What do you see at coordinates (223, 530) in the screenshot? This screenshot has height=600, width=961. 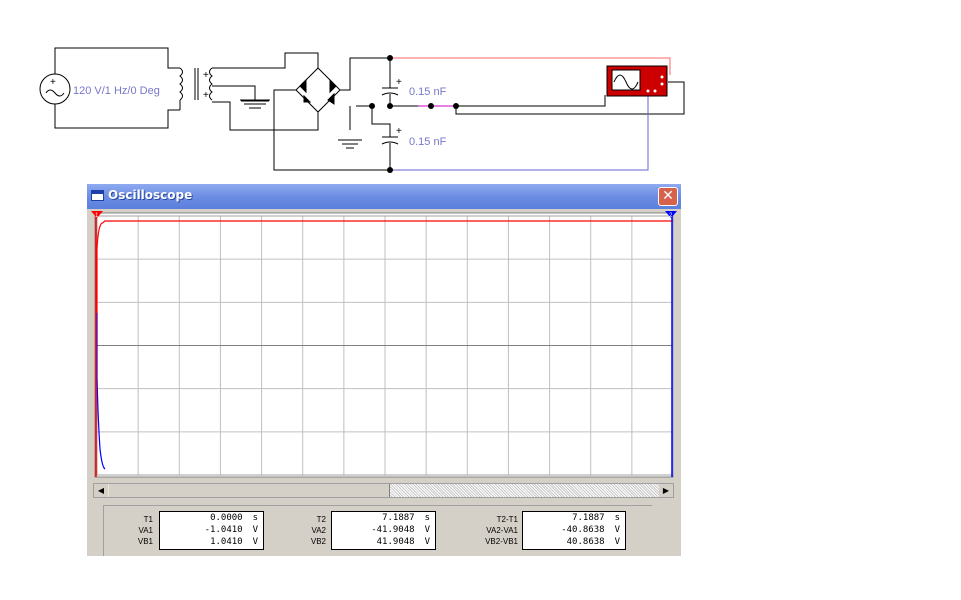 I see `readout-value: -1.0410` at bounding box center [223, 530].